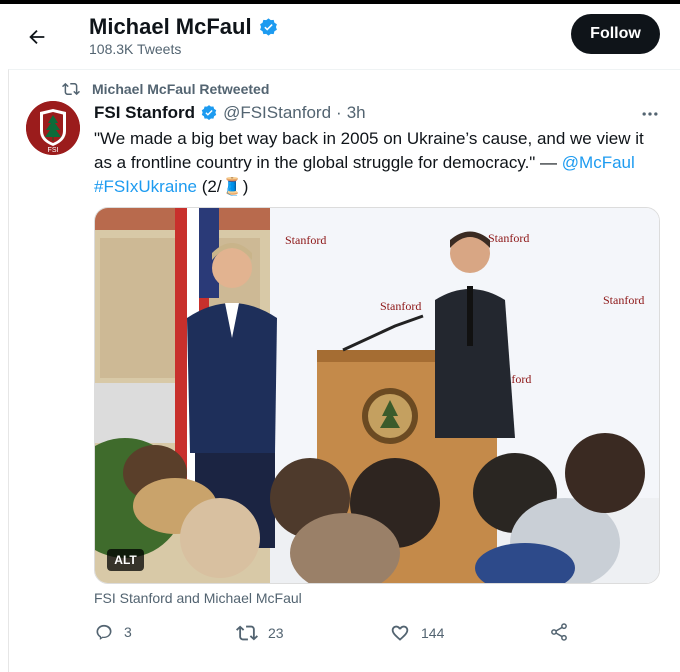  What do you see at coordinates (104, 632) in the screenshot?
I see `reply-icon` at bounding box center [104, 632].